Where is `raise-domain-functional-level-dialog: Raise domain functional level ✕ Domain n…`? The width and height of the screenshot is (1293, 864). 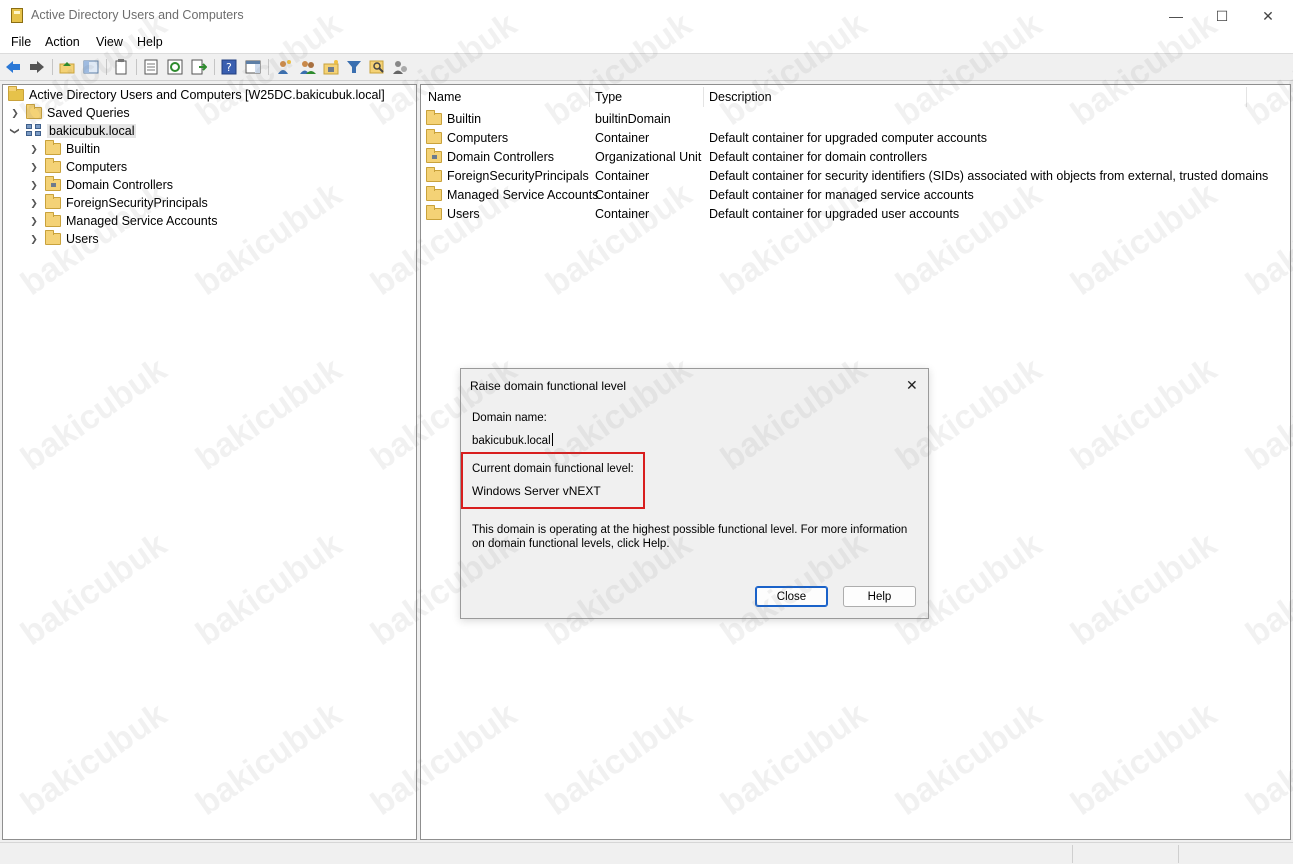
raise-domain-functional-level-dialog: Raise domain functional level ✕ Domain n… is located at coordinates (694, 493).